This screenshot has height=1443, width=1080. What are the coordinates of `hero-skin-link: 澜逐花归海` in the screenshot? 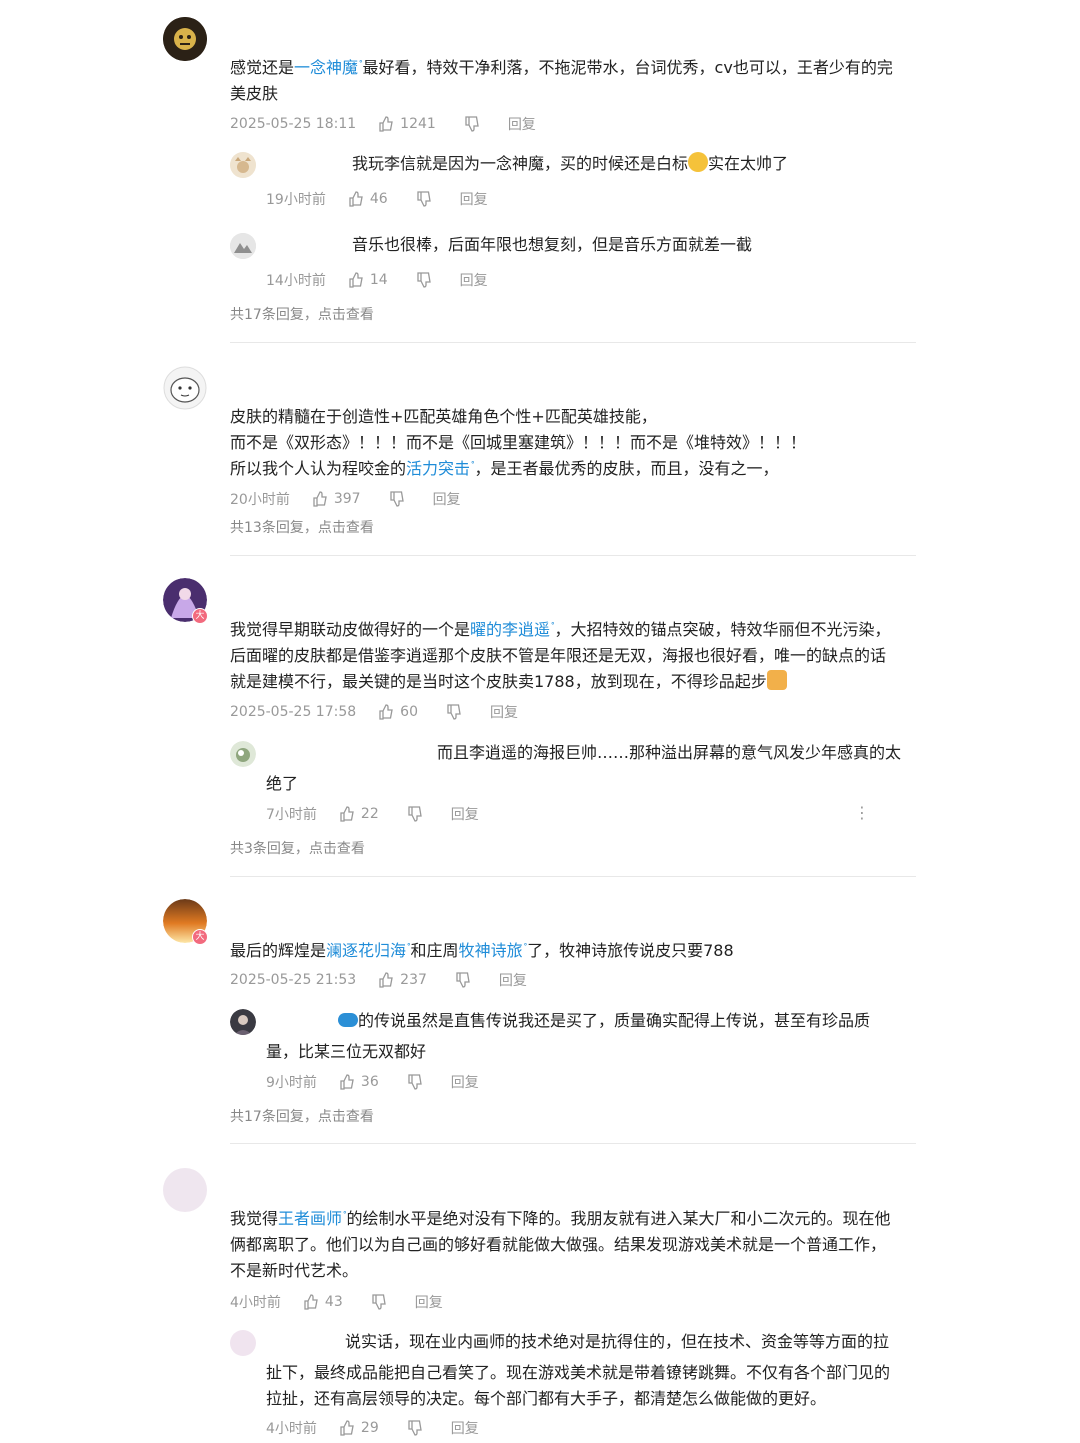 It's located at (366, 950).